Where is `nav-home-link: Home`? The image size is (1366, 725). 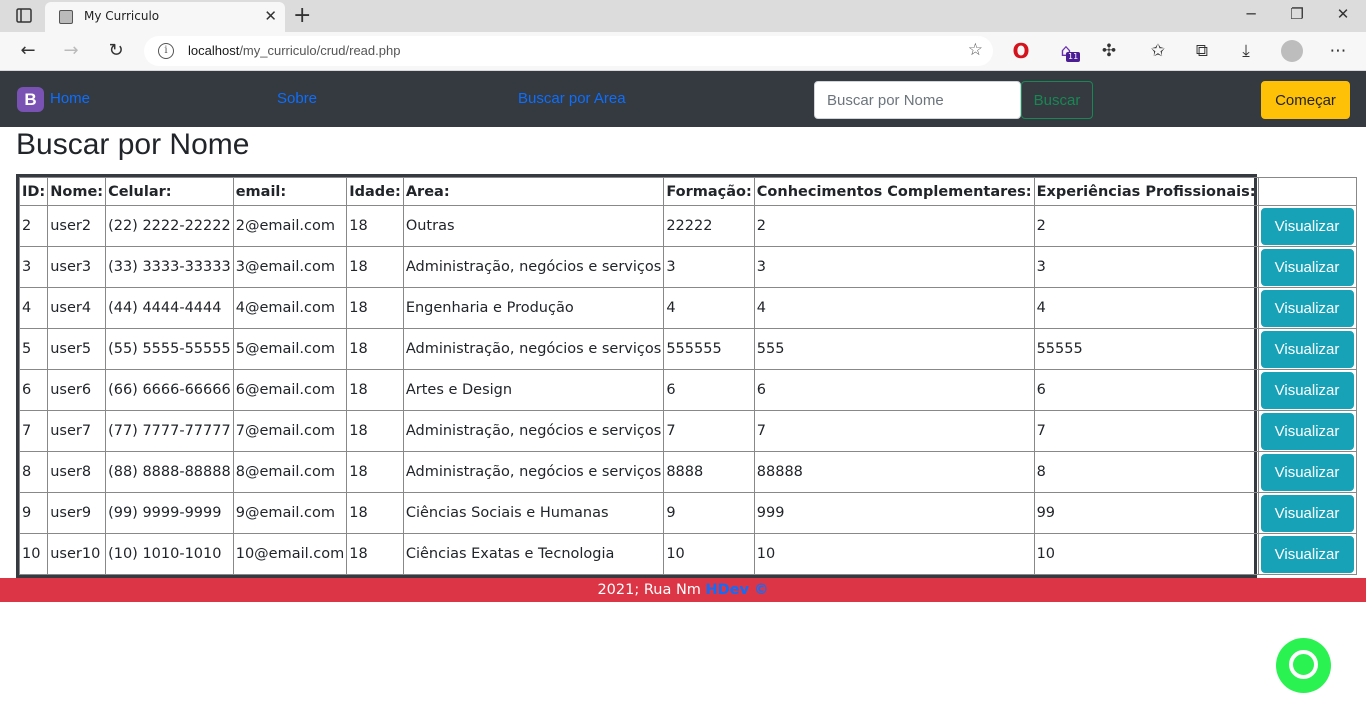 nav-home-link: Home is located at coordinates (70, 98).